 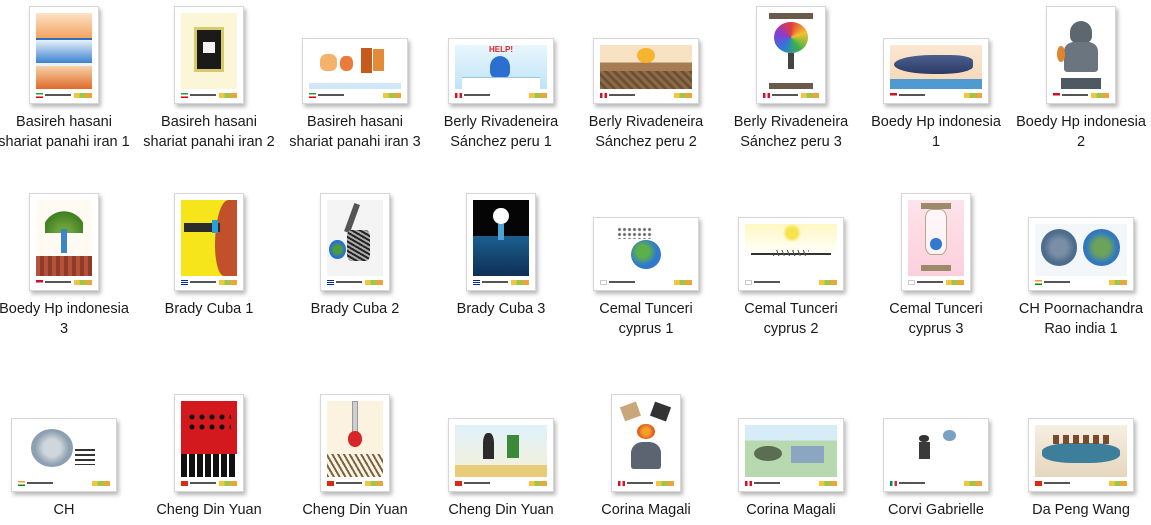 What do you see at coordinates (1081, 510) in the screenshot?
I see `file-name: Da Peng Wang` at bounding box center [1081, 510].